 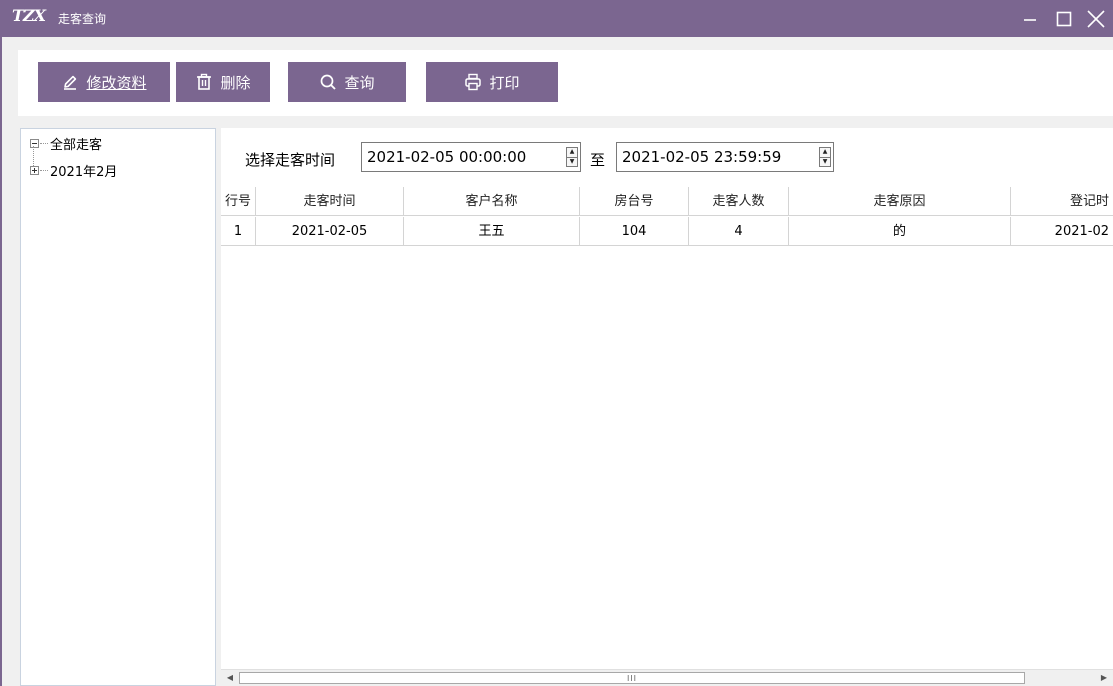 I want to click on delete-button-label: 删除, so click(x=235, y=82).